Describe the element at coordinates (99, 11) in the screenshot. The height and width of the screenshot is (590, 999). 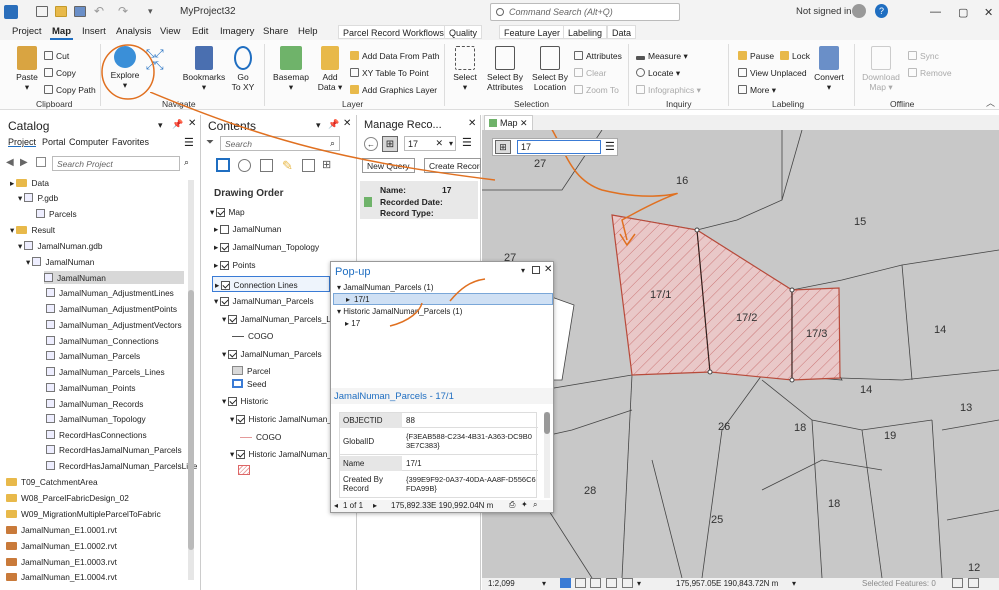
I see `undo-icon: ↶` at that location.